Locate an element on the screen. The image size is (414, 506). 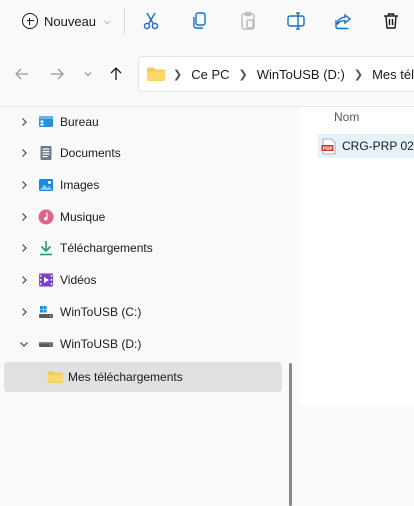
column-header-name: Nom is located at coordinates (346, 117).